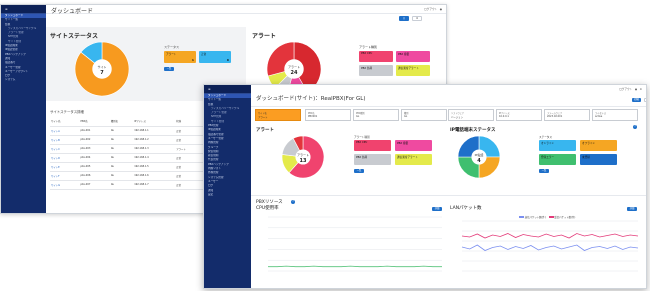 The width and height of the screenshot is (650, 291). What do you see at coordinates (23, 80) in the screenshot?
I see `back-menu-item: システム` at bounding box center [23, 80].